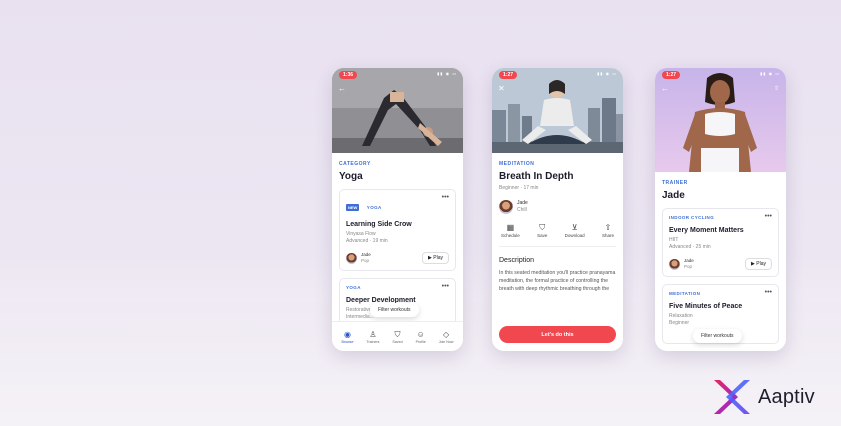 Image resolution: width=841 pixels, height=426 pixels. I want to click on aaptiv-logo-icon, so click(732, 397).